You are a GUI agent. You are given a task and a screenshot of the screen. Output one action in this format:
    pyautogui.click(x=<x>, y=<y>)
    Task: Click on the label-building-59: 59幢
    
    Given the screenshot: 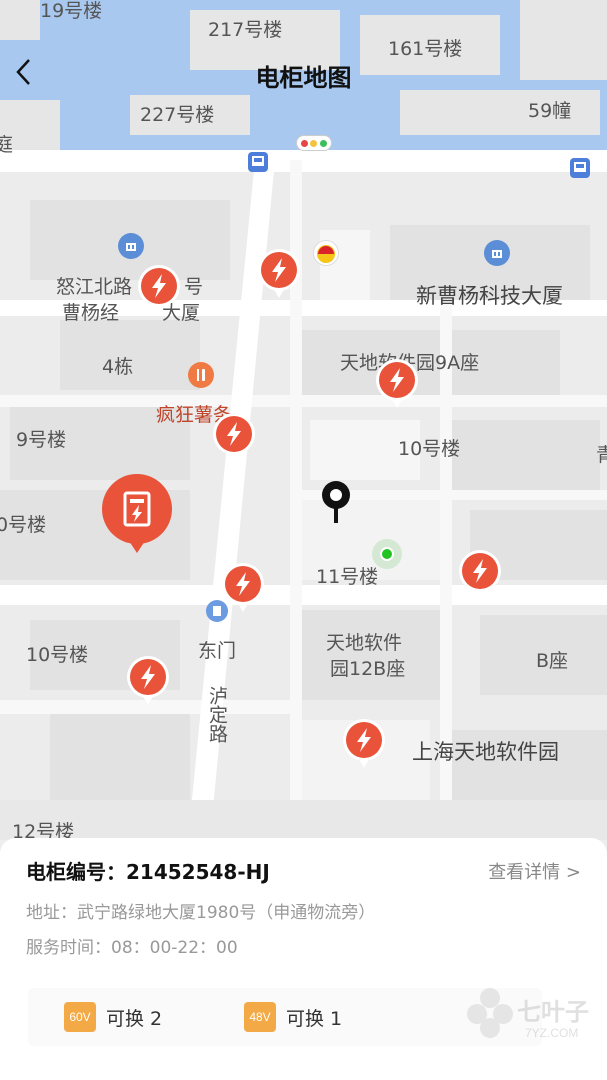 What is the action you would take?
    pyautogui.click(x=550, y=111)
    